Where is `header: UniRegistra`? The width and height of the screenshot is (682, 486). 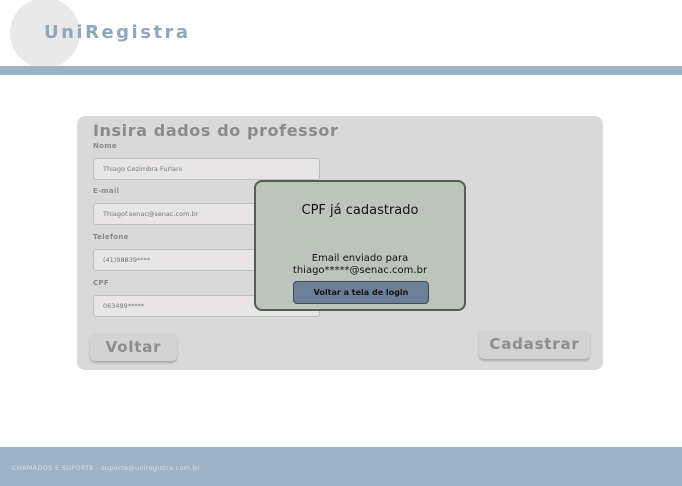
header: UniRegistra is located at coordinates (341, 34).